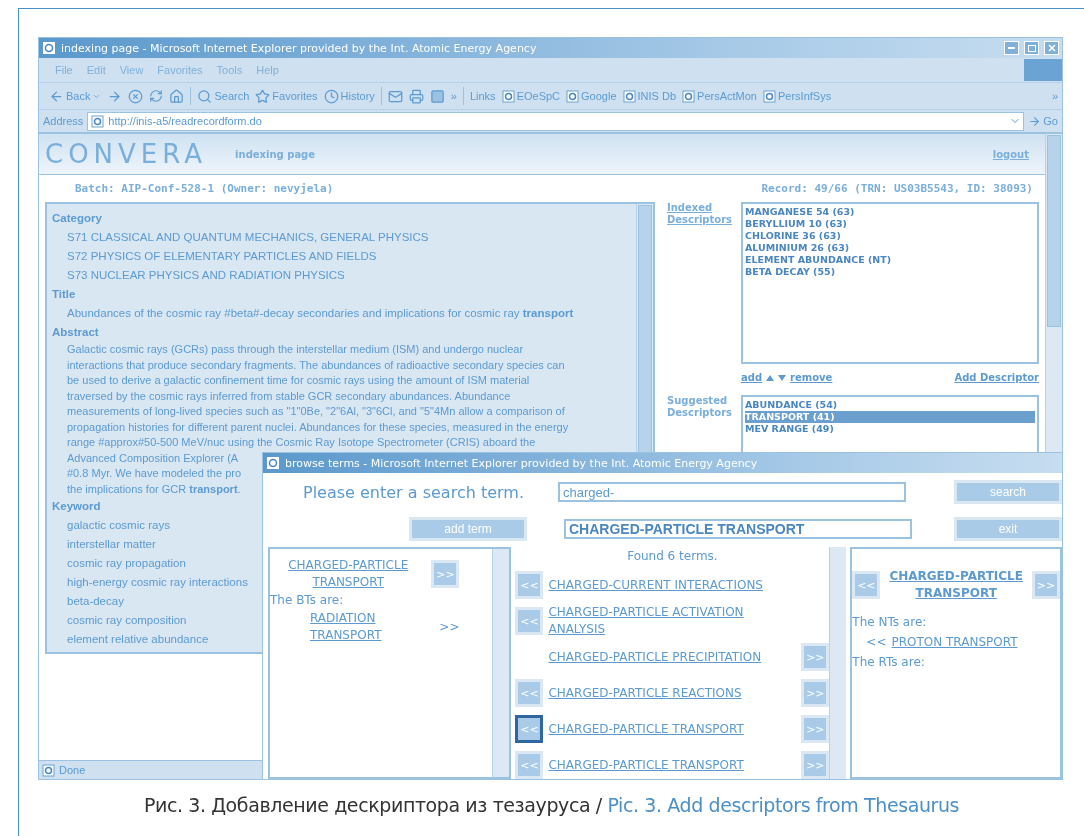  Describe the element at coordinates (876, 642) in the screenshot. I see `move-link: <<` at that location.